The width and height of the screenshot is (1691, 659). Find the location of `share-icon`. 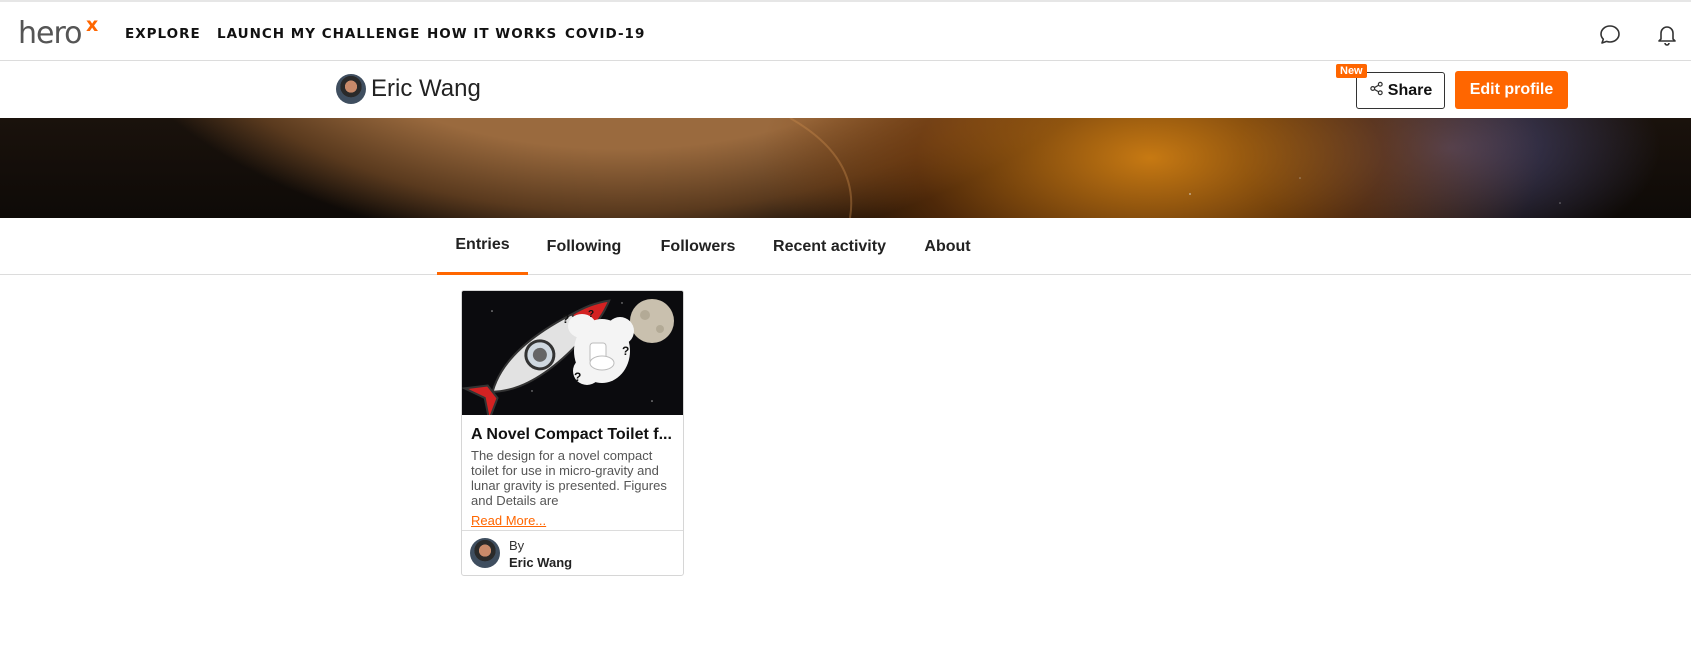

share-icon is located at coordinates (1376, 91).